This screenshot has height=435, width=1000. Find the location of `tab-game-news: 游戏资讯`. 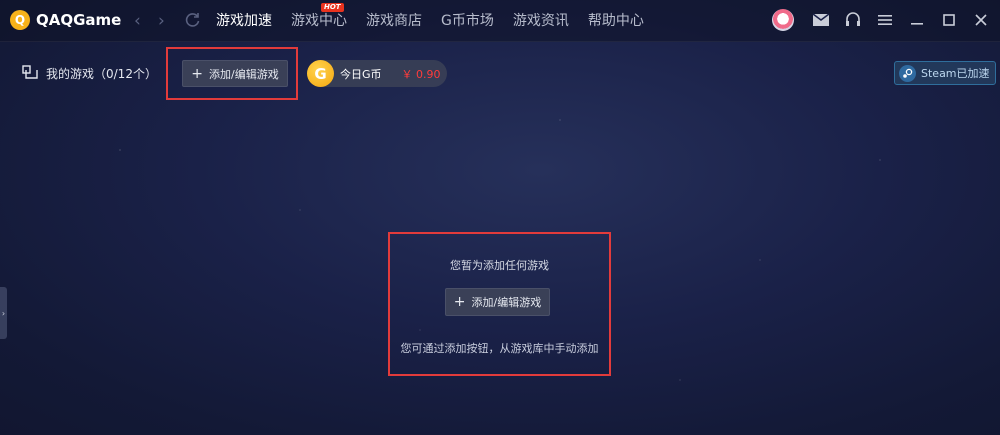

tab-game-news: 游戏资讯 is located at coordinates (541, 21).